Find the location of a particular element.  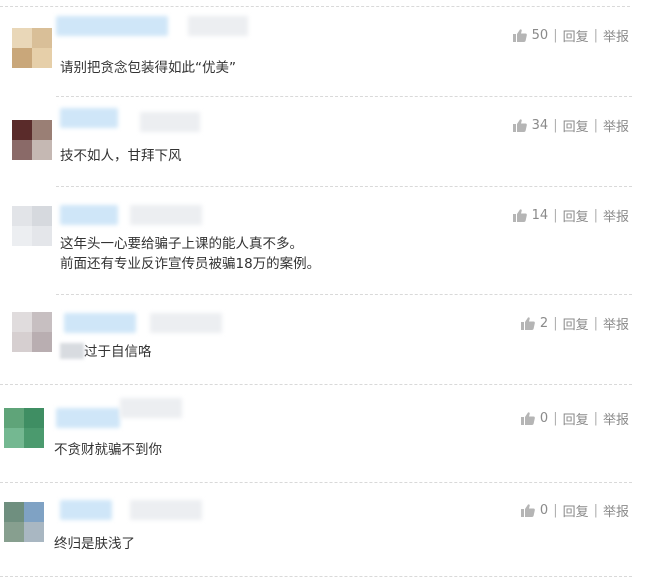

comment-actions: 14 | 回复 | 举报 is located at coordinates (571, 215).